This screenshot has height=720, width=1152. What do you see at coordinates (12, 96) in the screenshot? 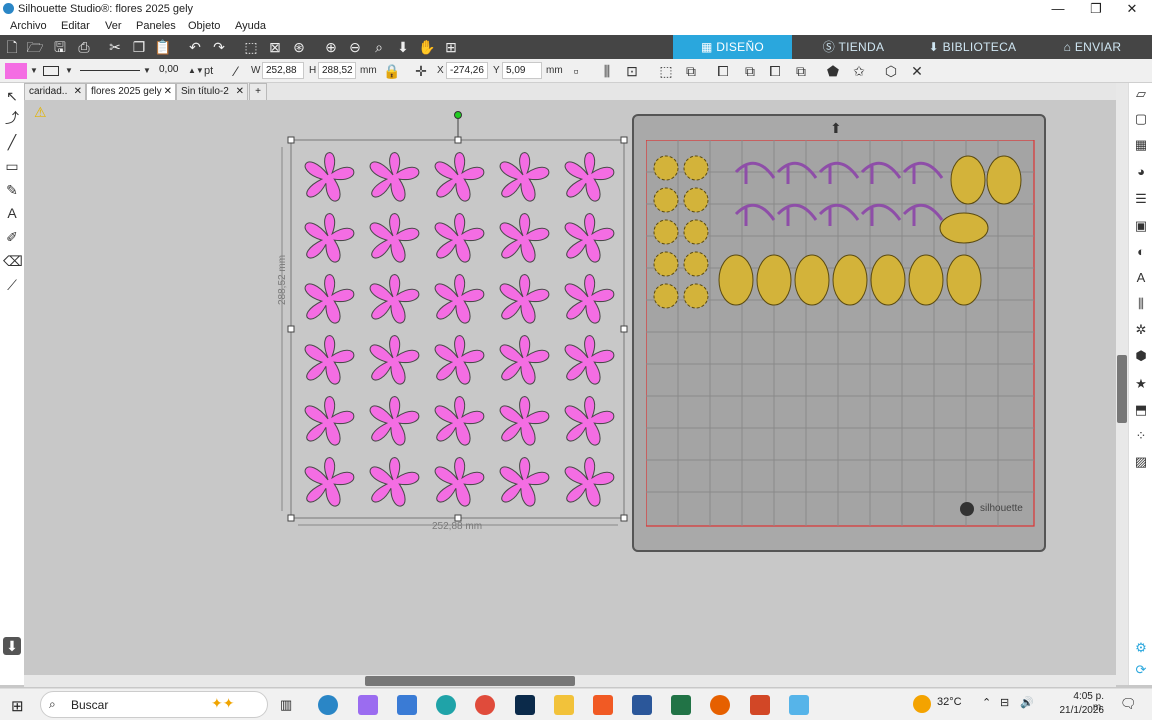
I see `select-arrow-icon: ↖` at bounding box center [12, 96].